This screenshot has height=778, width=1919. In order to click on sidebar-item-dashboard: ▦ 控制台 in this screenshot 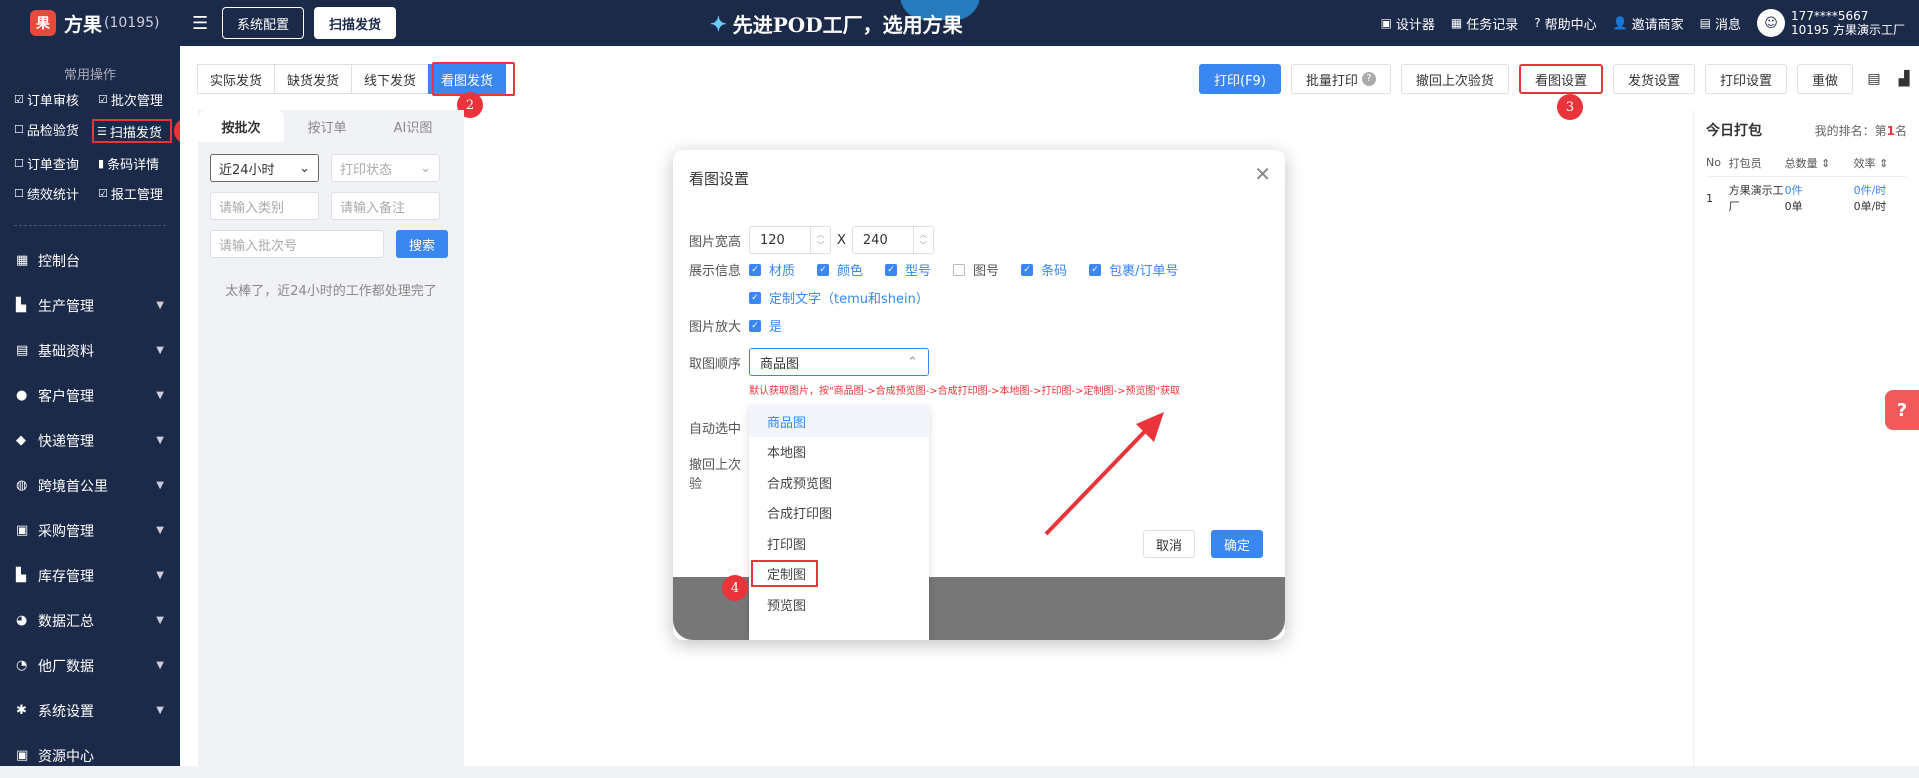, I will do `click(90, 260)`.